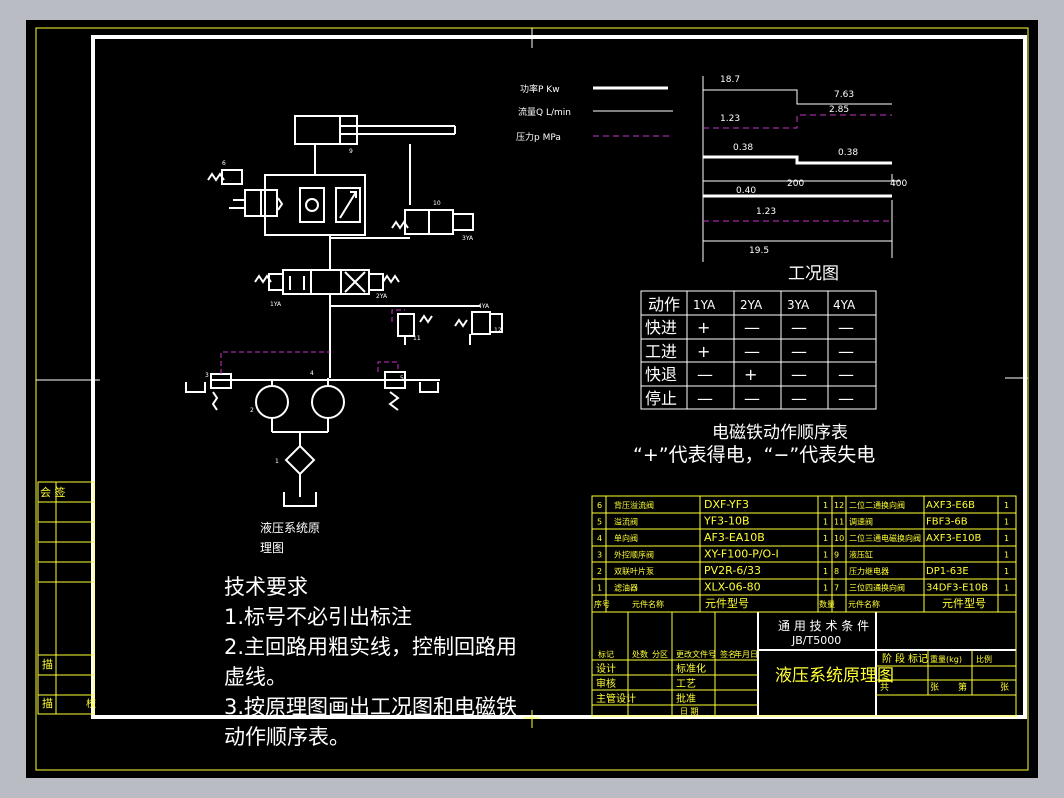 The image size is (1064, 798). Describe the element at coordinates (877, 505) in the screenshot. I see `parts-right-name: 二位二通换向阀` at that location.